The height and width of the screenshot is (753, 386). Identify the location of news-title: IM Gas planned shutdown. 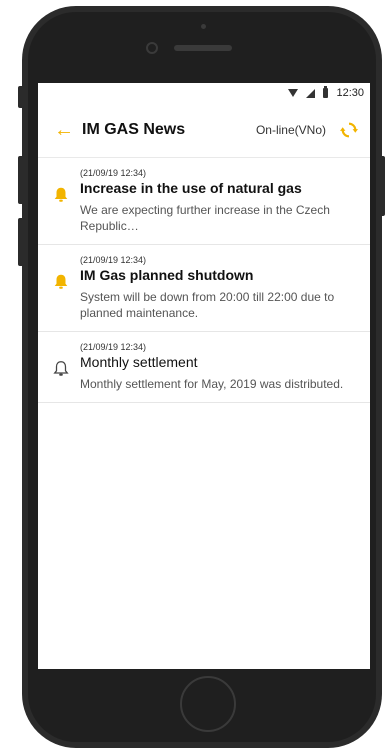
(167, 275).